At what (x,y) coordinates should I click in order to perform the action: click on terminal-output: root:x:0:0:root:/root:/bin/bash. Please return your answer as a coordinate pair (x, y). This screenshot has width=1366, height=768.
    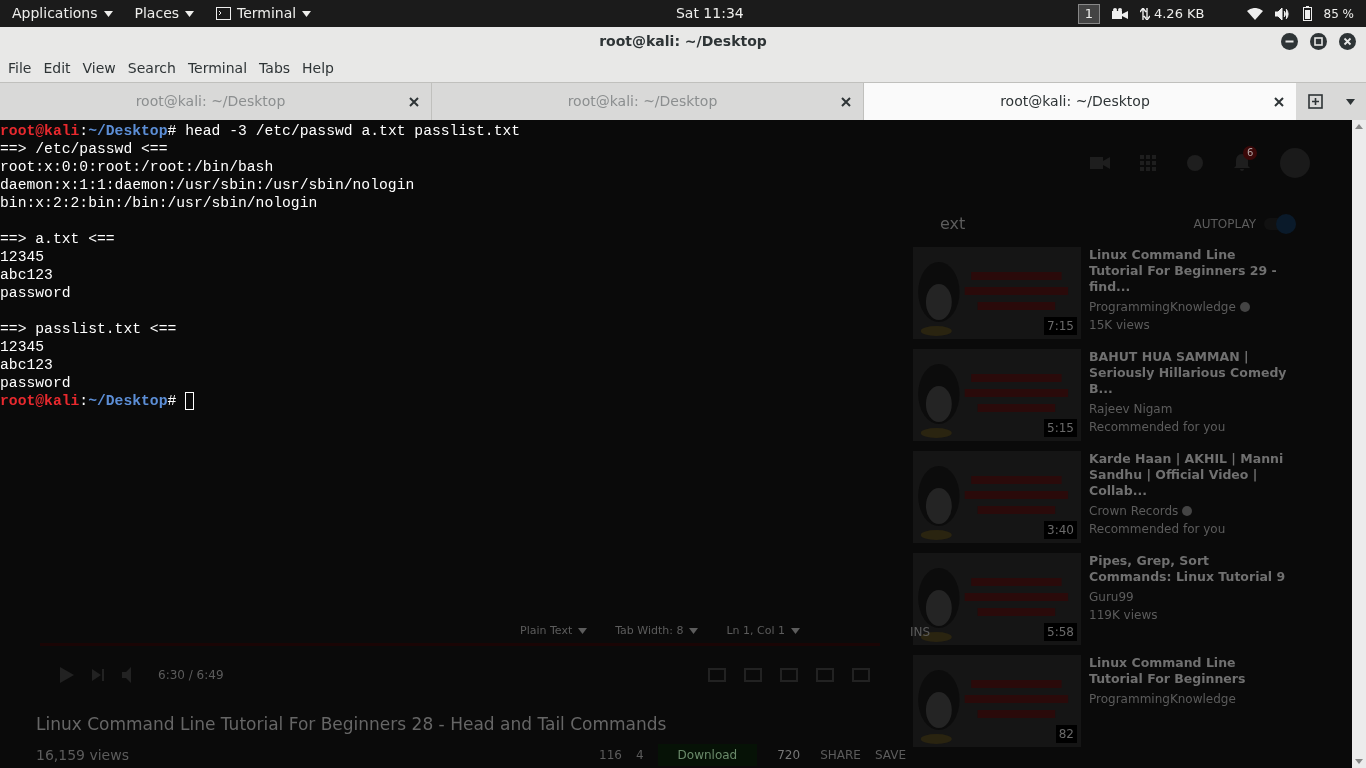
    Looking at the image, I should click on (137, 167).